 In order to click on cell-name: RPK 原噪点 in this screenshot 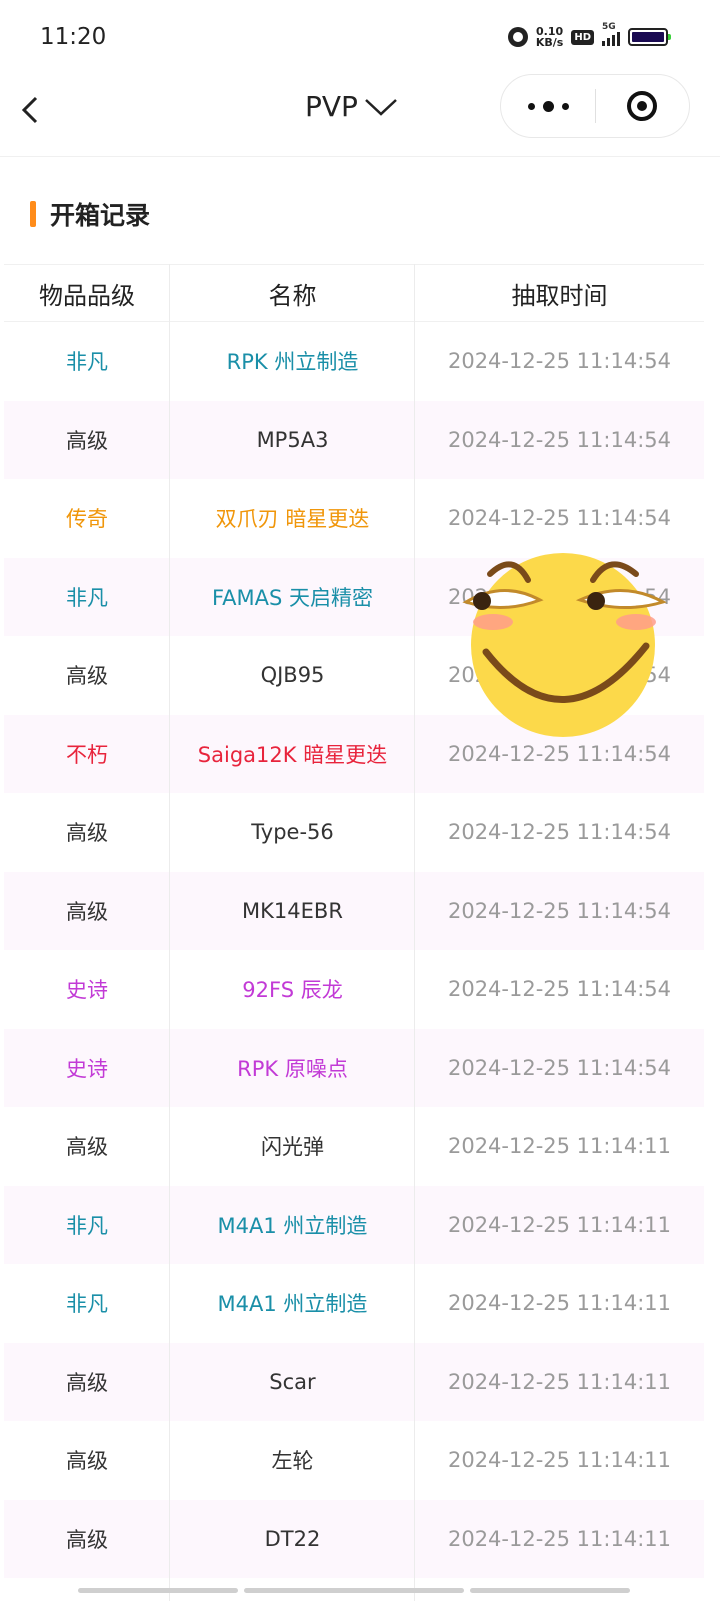, I will do `click(292, 1068)`.